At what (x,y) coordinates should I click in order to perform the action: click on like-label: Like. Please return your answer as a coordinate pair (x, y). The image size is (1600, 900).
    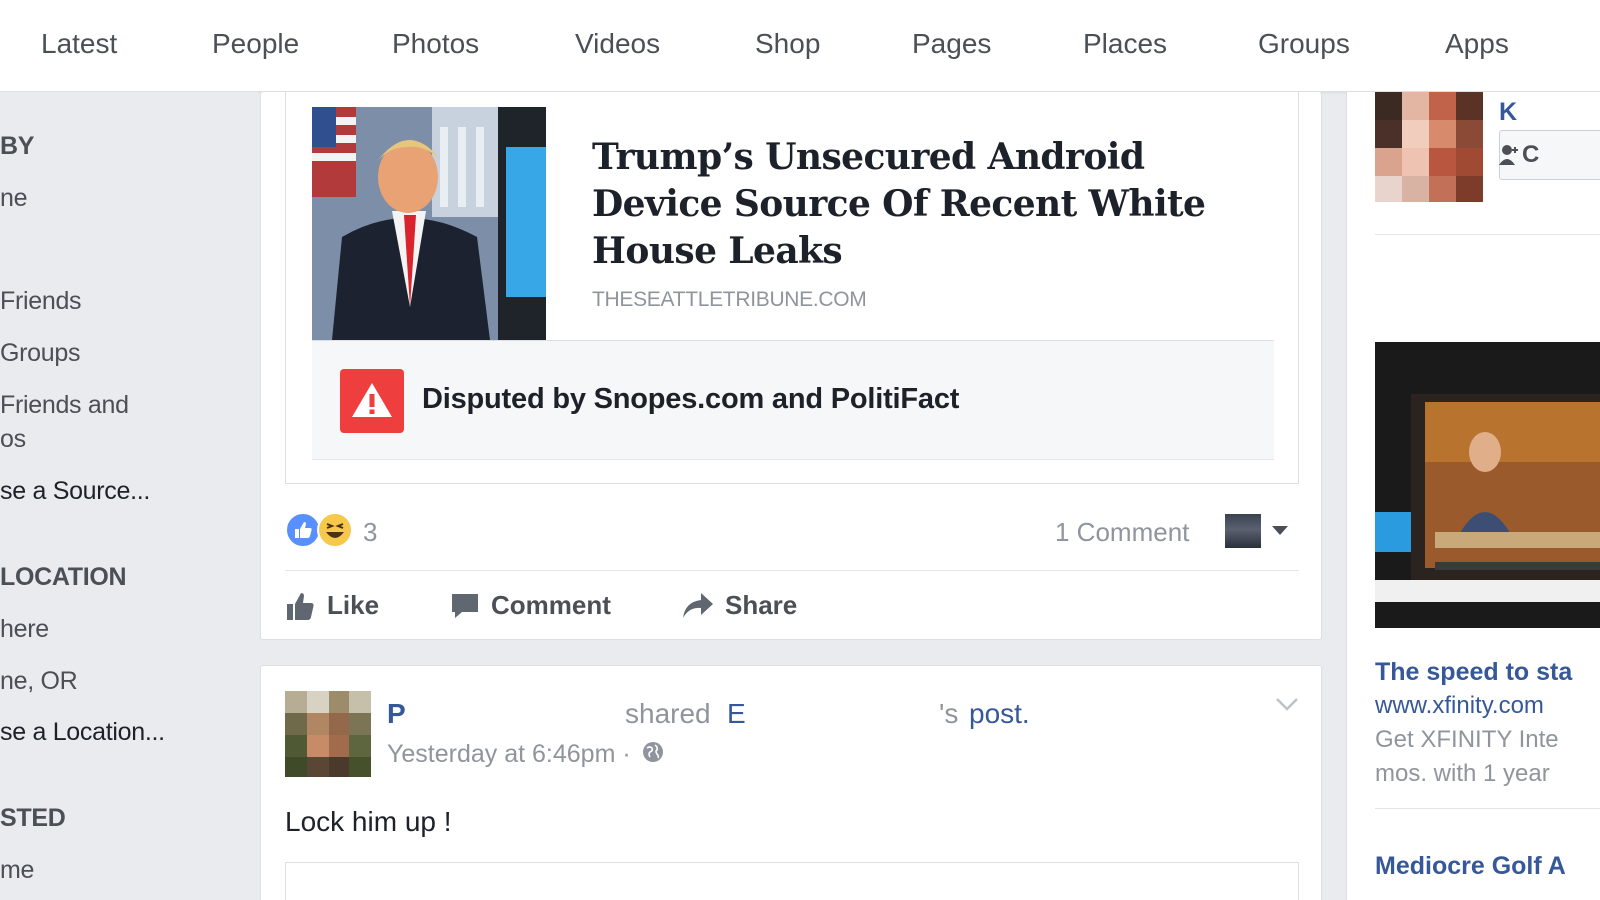
    Looking at the image, I should click on (353, 605).